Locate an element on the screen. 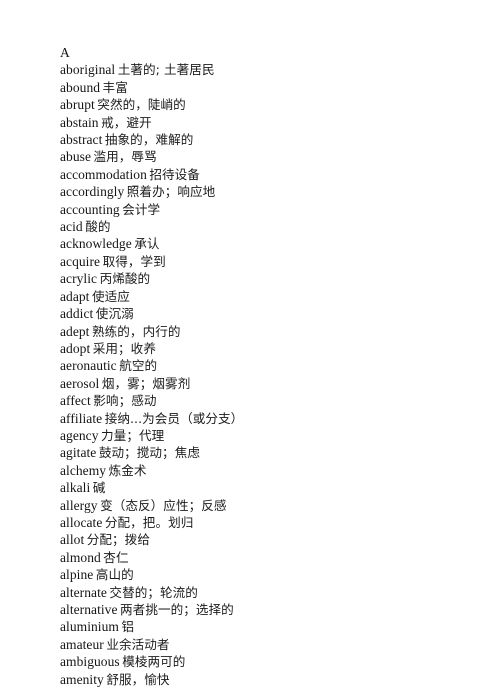 The height and width of the screenshot is (688, 502). vocabulary-entry: alkali 碱 is located at coordinates (271, 487).